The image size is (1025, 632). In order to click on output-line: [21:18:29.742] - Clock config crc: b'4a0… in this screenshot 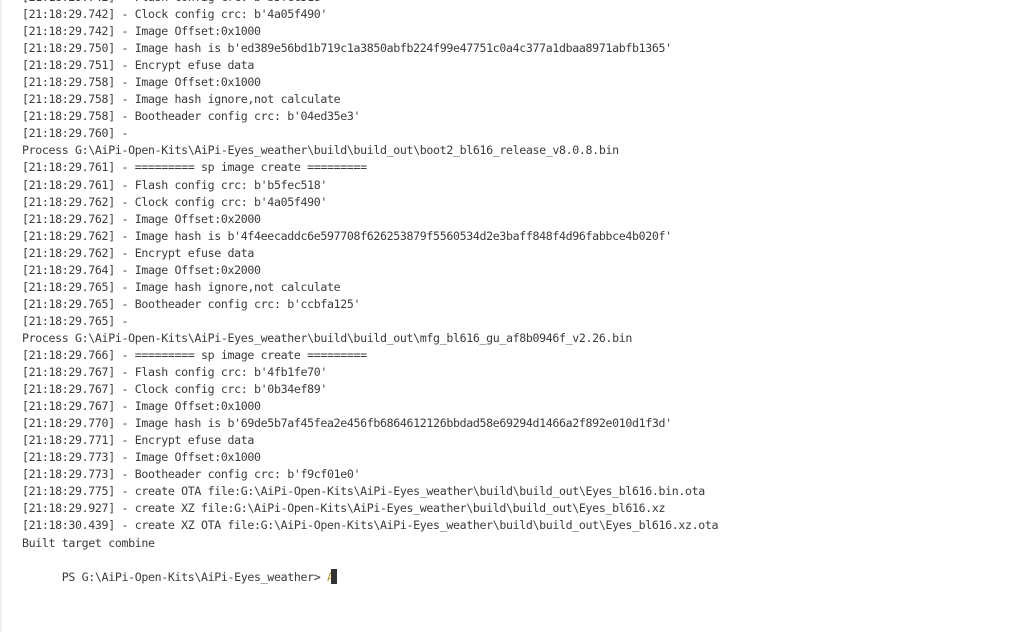, I will do `click(174, 14)`.